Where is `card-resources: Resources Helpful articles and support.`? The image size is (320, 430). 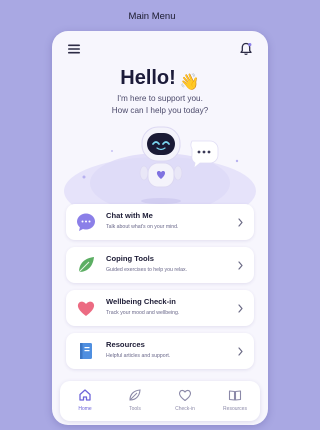
card-resources: Resources Helpful articles and support. is located at coordinates (160, 351).